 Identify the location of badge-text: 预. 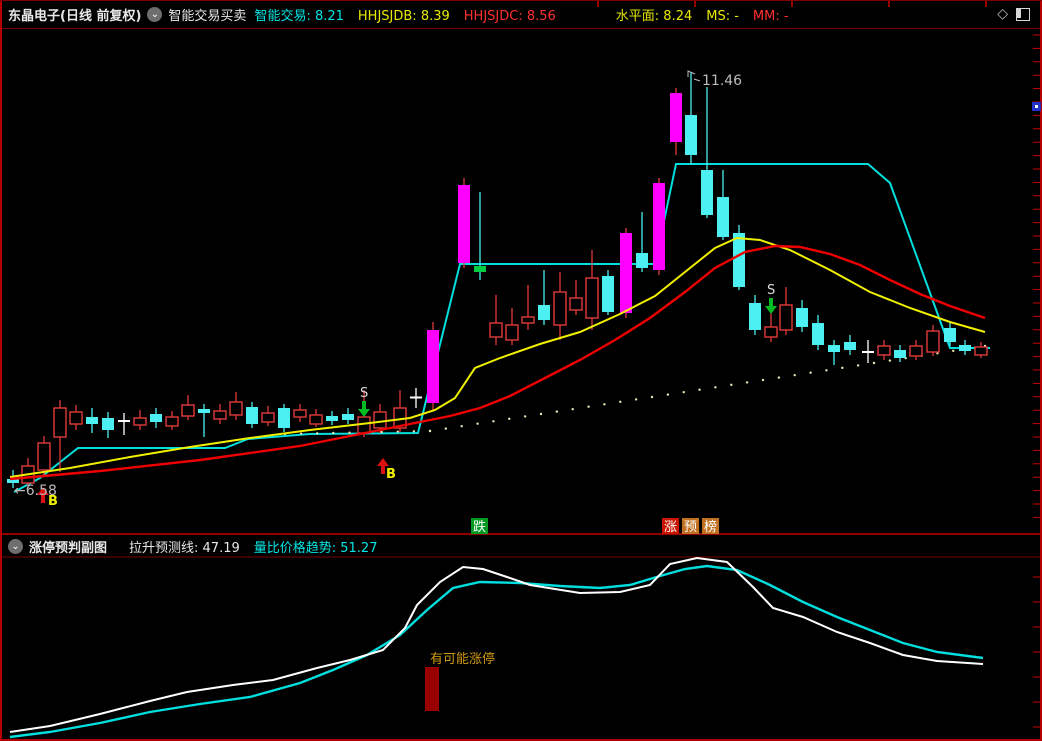
(690, 527).